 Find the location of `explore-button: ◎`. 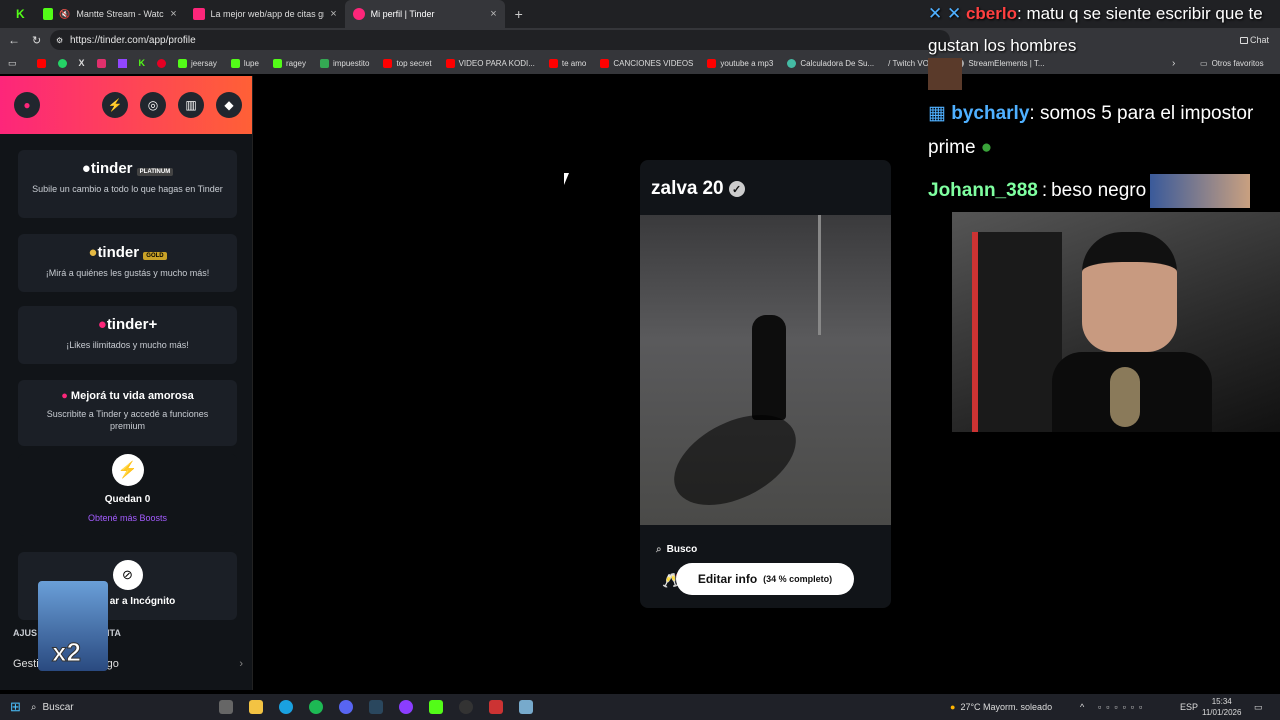

explore-button: ◎ is located at coordinates (153, 105).